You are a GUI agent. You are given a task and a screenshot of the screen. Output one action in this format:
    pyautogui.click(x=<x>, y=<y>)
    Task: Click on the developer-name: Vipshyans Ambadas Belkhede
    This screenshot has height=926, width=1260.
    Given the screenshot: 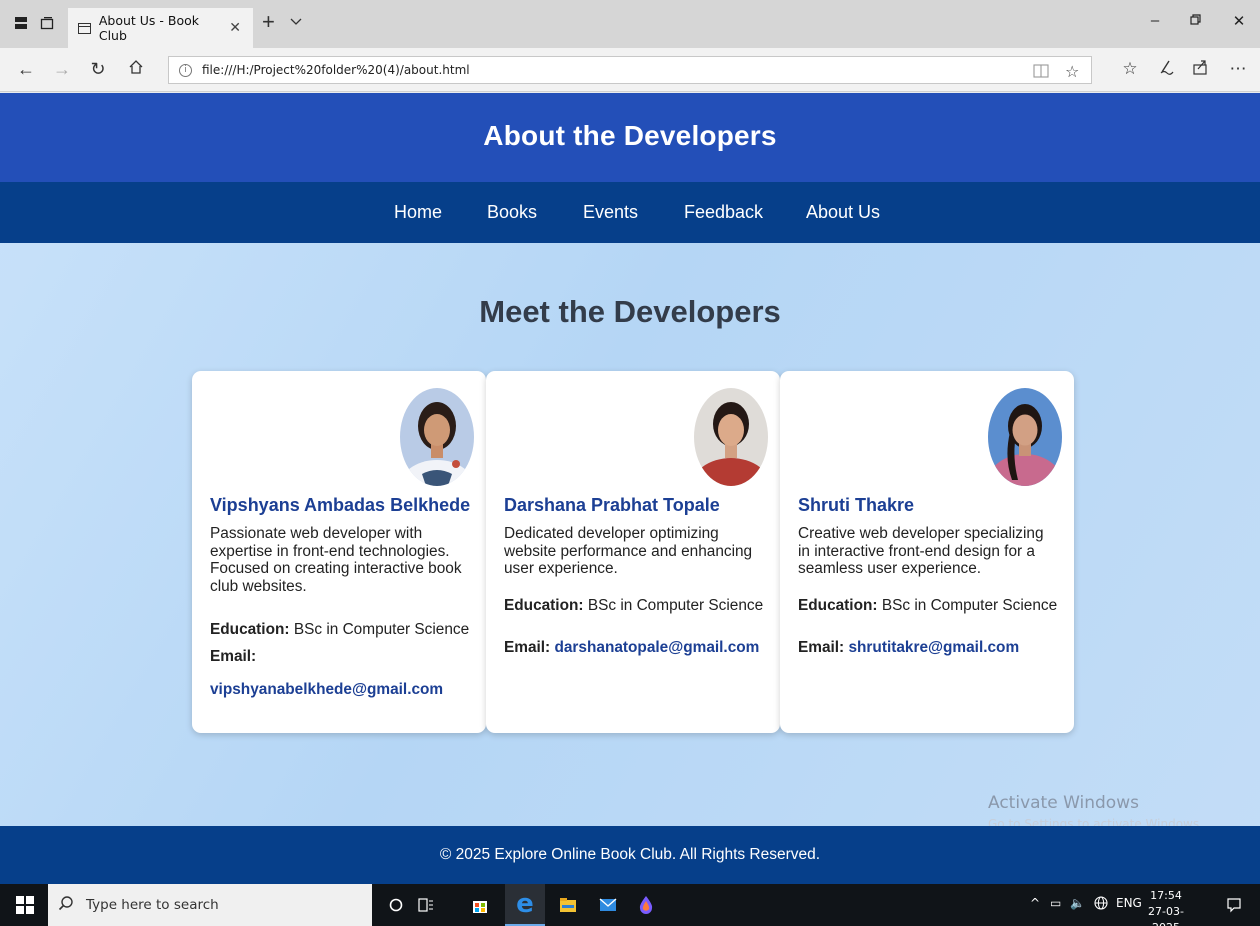 What is the action you would take?
    pyautogui.click(x=340, y=505)
    